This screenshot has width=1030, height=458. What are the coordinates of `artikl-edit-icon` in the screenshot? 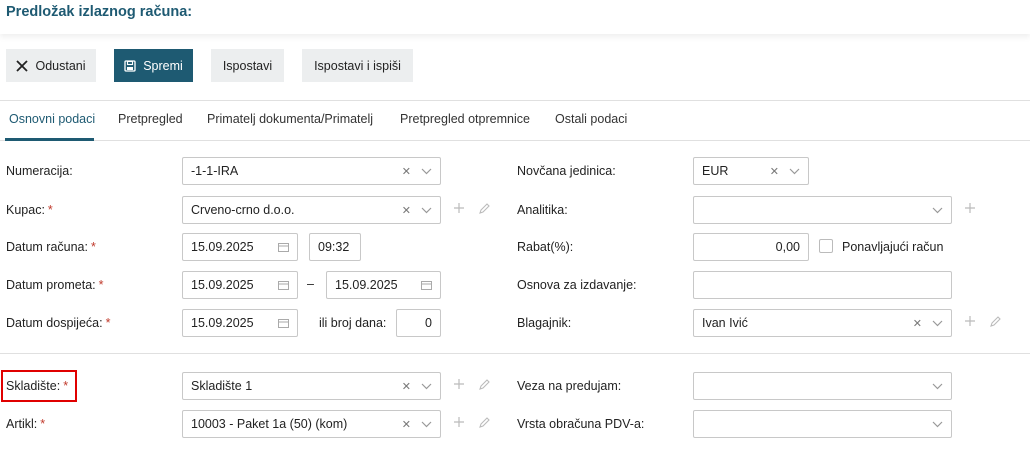 It's located at (484, 422).